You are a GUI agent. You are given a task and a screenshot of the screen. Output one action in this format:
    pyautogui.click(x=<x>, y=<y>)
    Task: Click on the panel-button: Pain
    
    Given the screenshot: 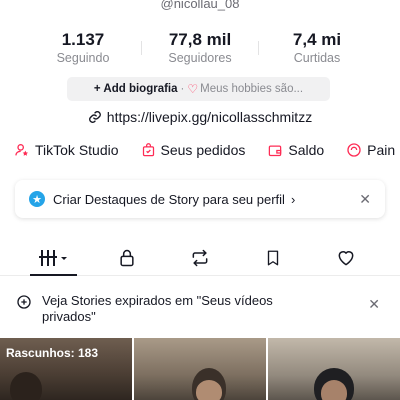 What is the action you would take?
    pyautogui.click(x=370, y=150)
    